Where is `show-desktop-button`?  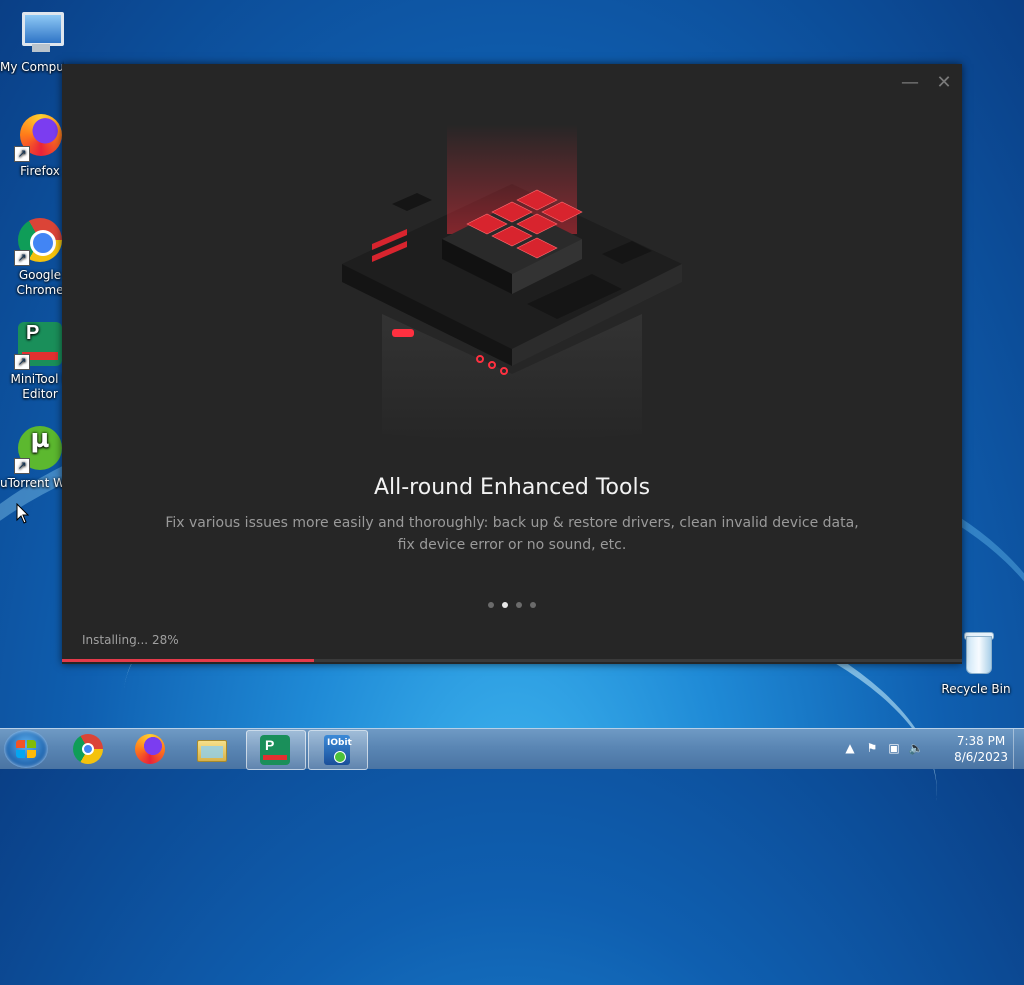
show-desktop-button is located at coordinates (1018, 749).